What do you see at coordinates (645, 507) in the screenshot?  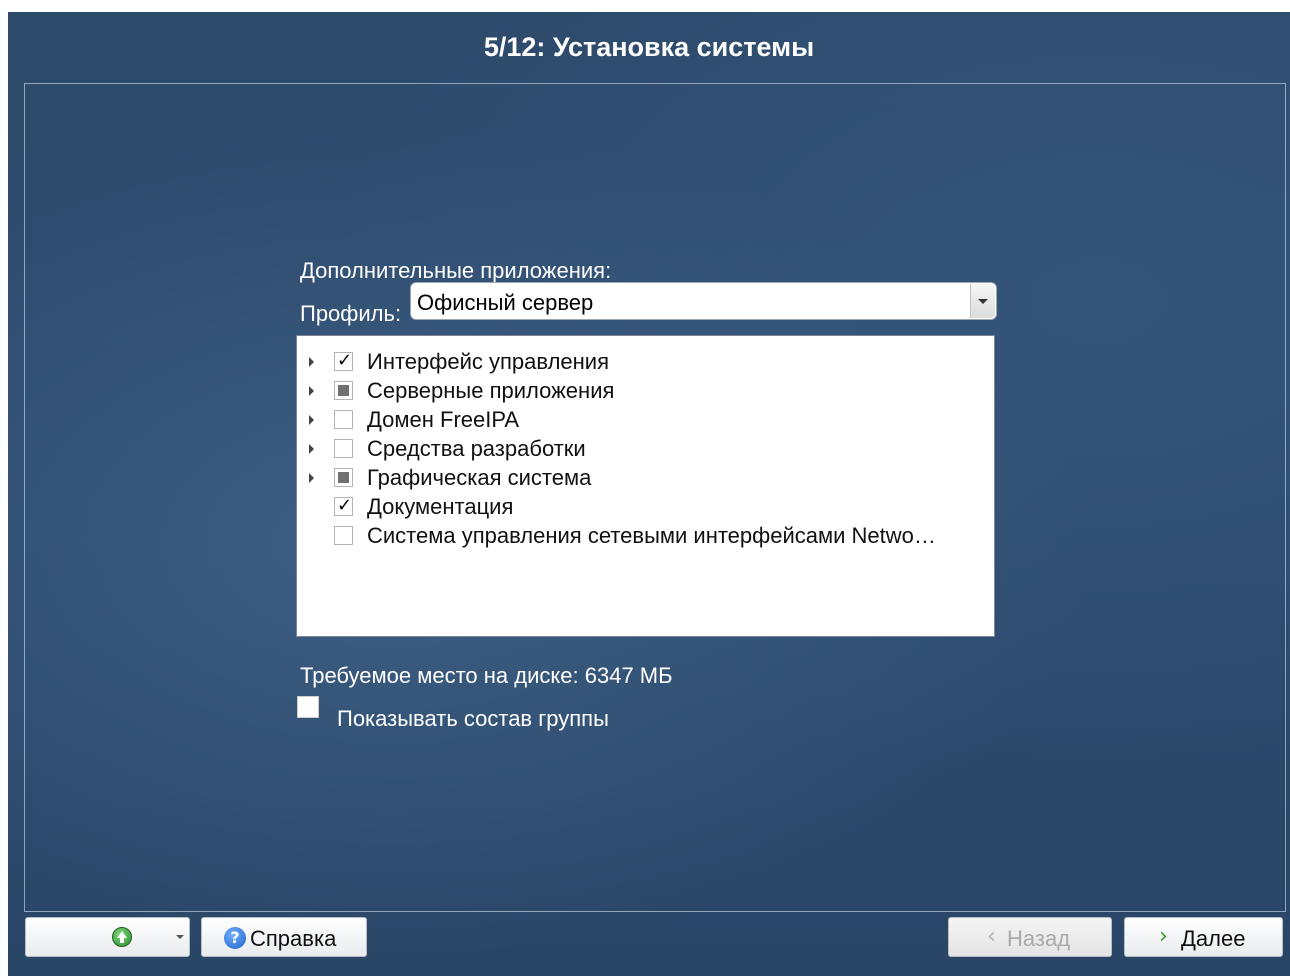 I see `list-item: Документация` at bounding box center [645, 507].